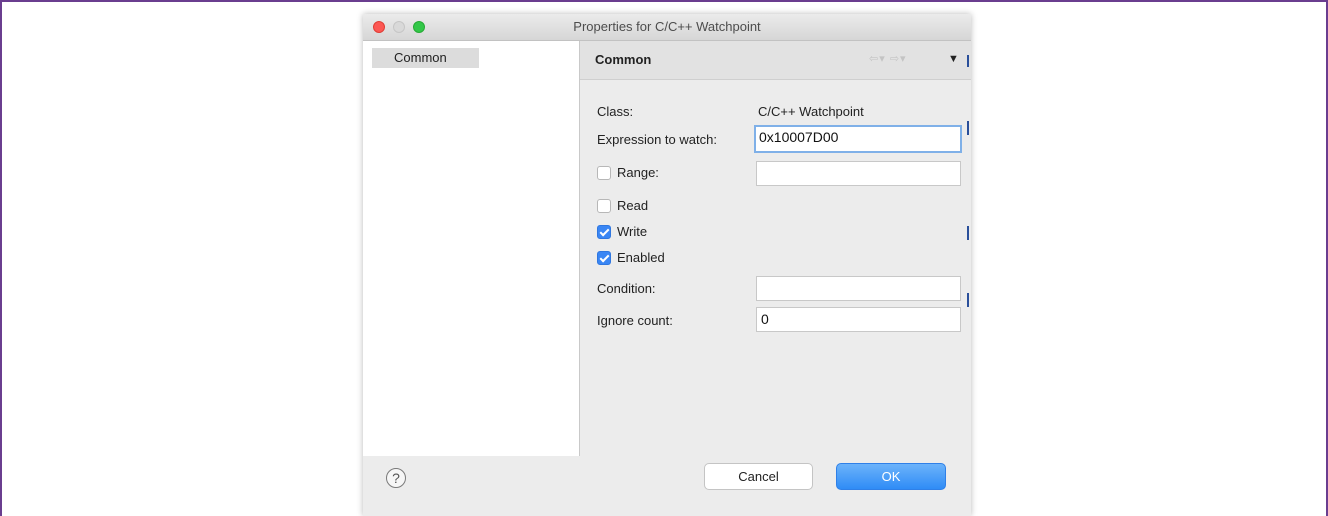 Image resolution: width=1328 pixels, height=516 pixels. I want to click on sidebar-item-common: Common, so click(425, 58).